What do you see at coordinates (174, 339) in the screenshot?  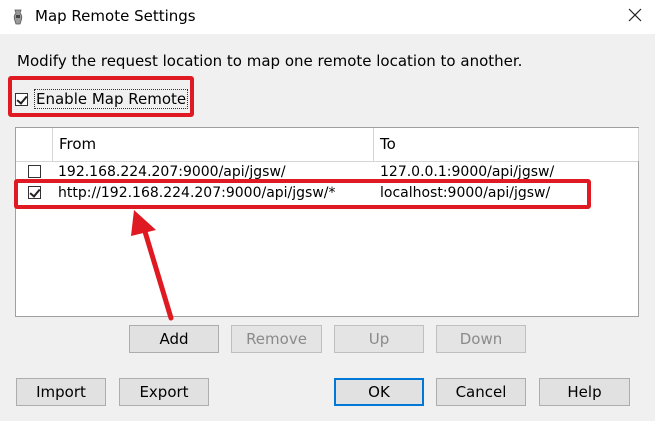 I see `add-button: Add` at bounding box center [174, 339].